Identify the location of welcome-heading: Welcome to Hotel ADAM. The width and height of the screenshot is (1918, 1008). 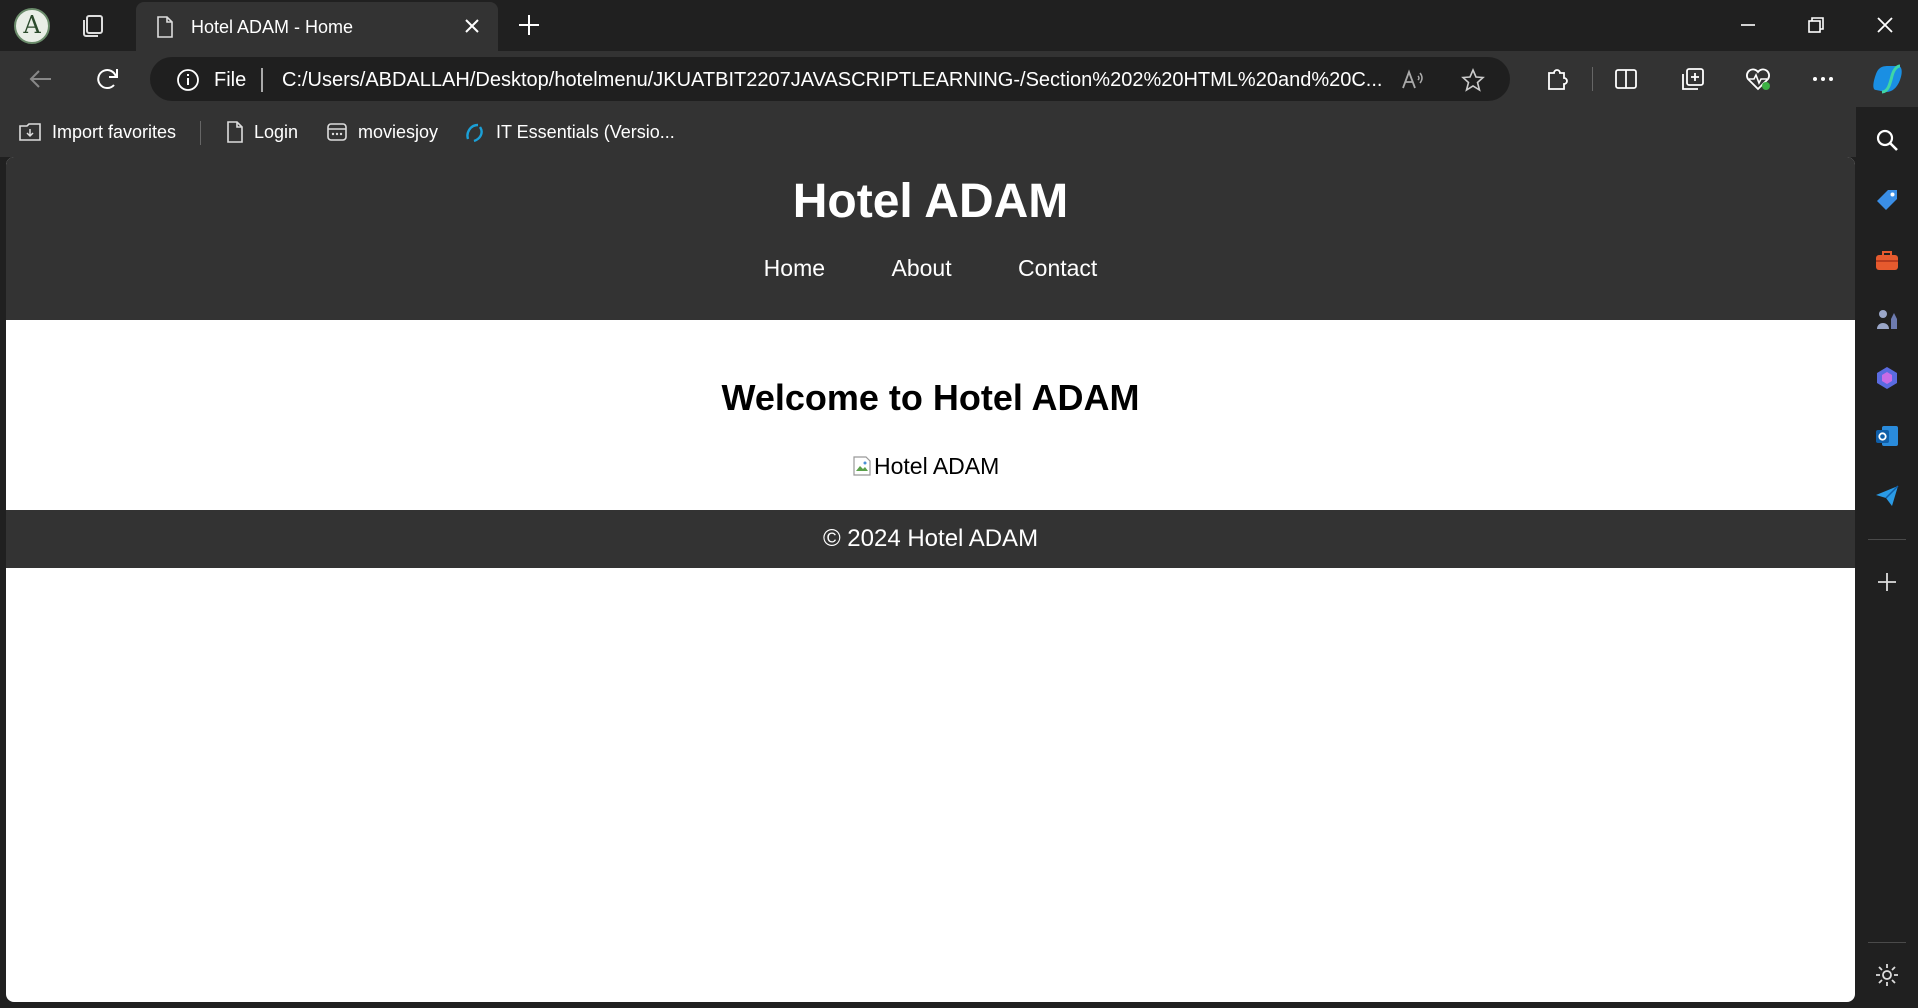
(930, 397).